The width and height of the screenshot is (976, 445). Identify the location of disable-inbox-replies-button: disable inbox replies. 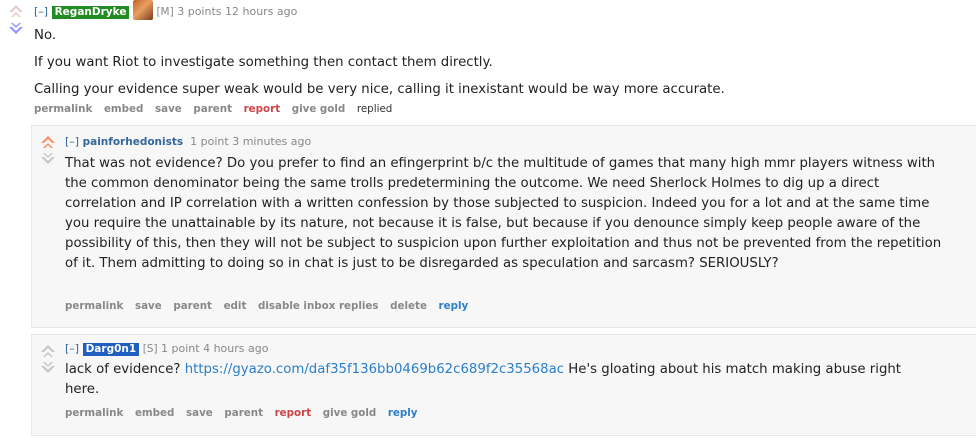
(318, 306).